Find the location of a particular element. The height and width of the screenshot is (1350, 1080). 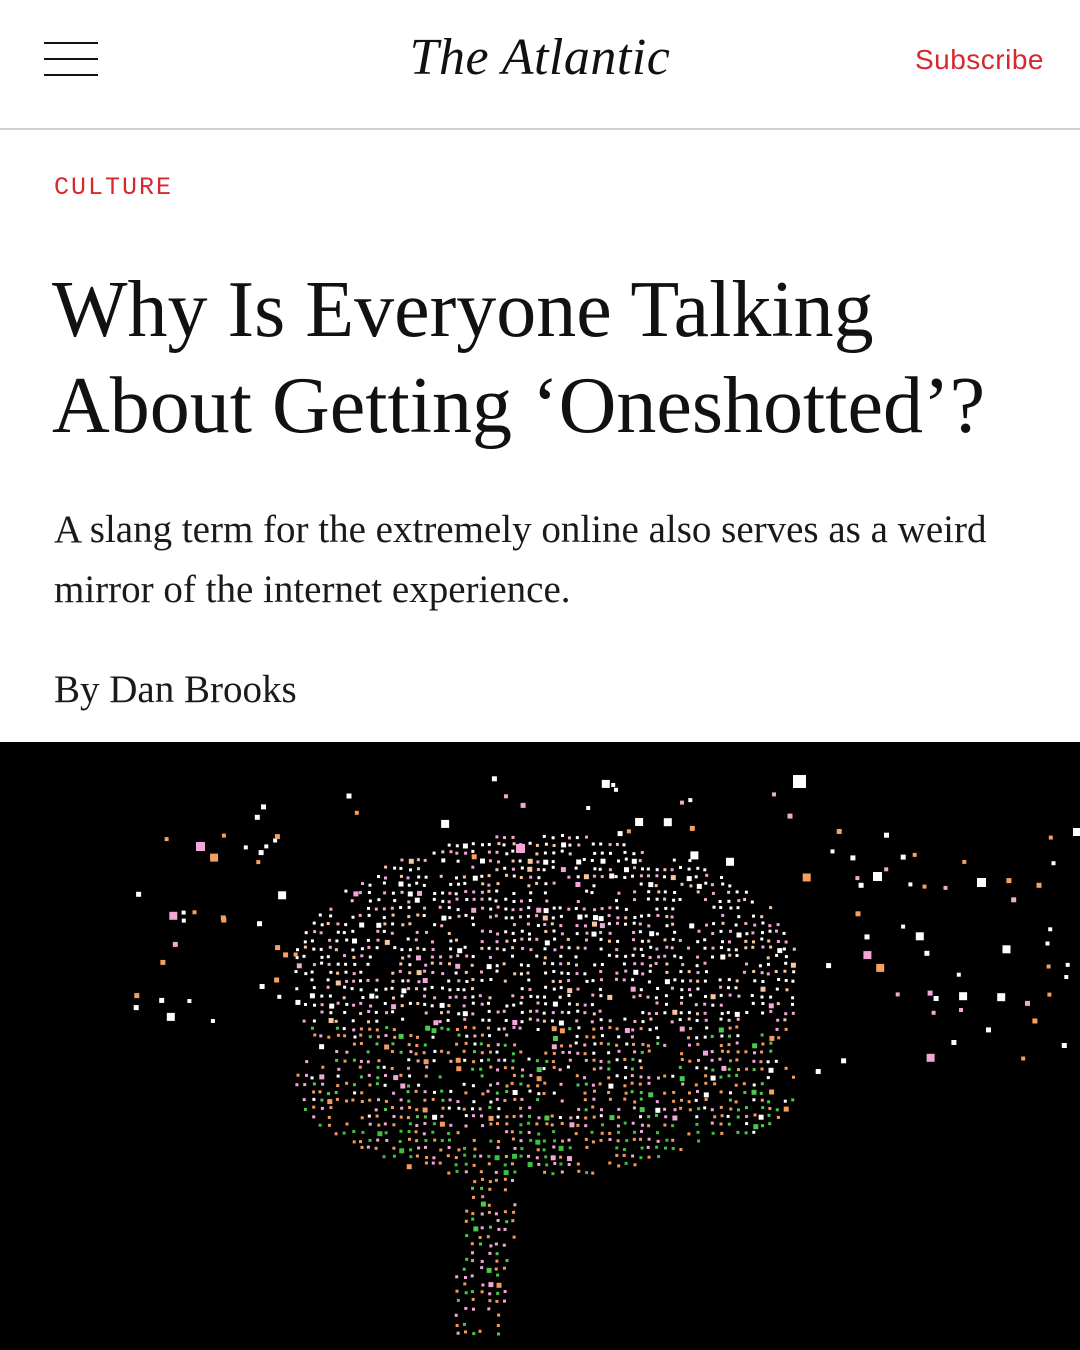

author-link: Dan Brooks is located at coordinates (202, 689).